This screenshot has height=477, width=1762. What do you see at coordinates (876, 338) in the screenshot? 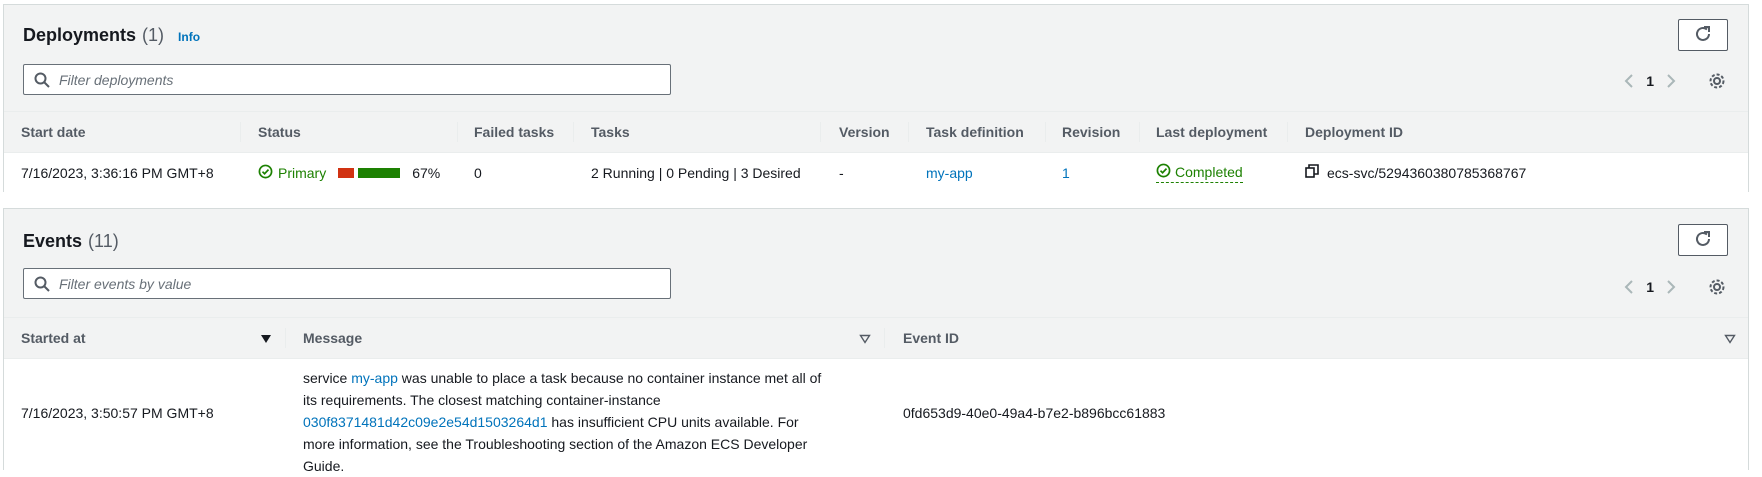
I see `events-table-header: Started at Message Event ID` at bounding box center [876, 338].